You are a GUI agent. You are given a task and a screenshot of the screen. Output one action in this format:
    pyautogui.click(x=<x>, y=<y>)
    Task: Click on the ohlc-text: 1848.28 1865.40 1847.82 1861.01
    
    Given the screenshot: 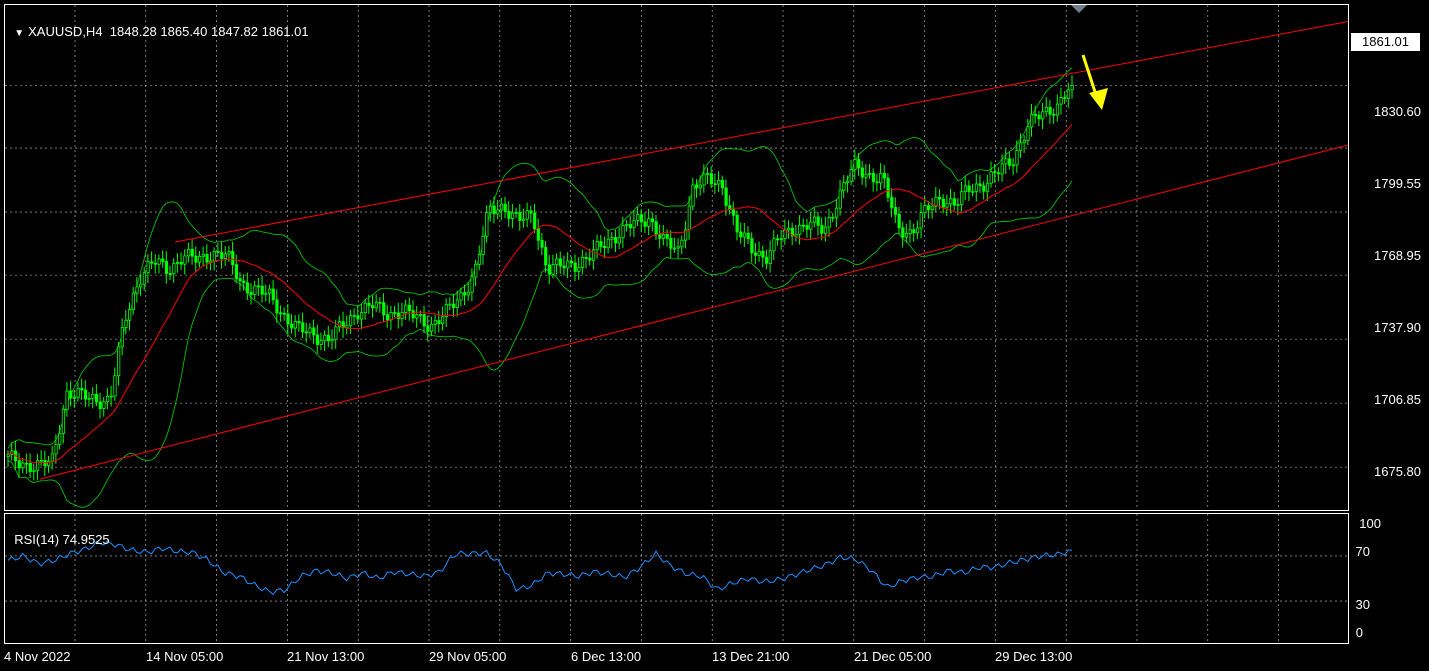 What is the action you would take?
    pyautogui.click(x=209, y=31)
    